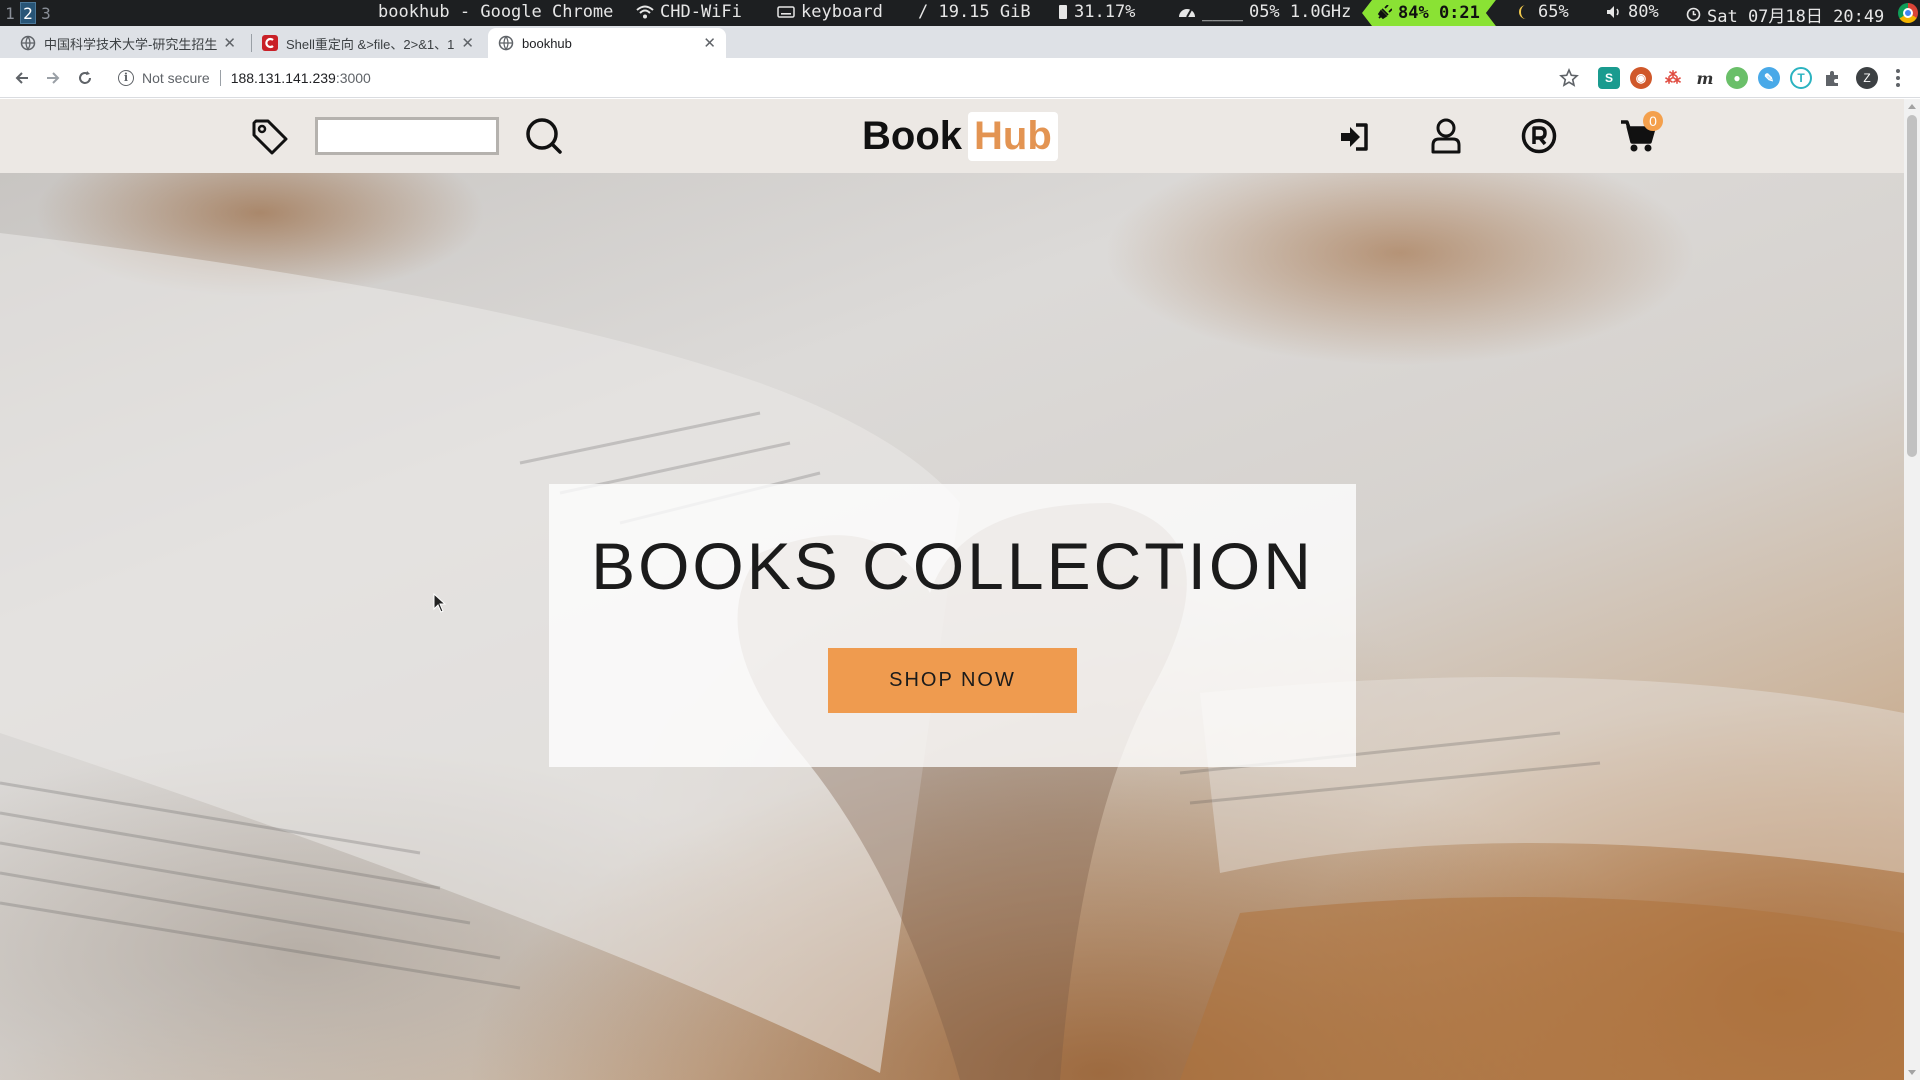  I want to click on workspace-3: 3, so click(46, 13).